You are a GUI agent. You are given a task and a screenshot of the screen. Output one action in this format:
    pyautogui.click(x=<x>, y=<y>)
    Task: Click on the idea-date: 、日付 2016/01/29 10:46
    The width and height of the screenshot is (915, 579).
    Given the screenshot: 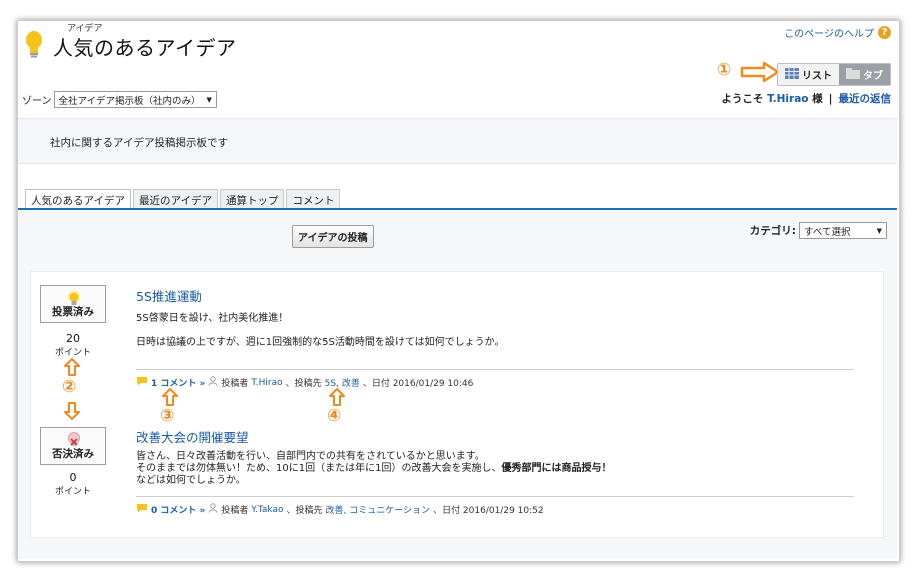 What is the action you would take?
    pyautogui.click(x=418, y=384)
    